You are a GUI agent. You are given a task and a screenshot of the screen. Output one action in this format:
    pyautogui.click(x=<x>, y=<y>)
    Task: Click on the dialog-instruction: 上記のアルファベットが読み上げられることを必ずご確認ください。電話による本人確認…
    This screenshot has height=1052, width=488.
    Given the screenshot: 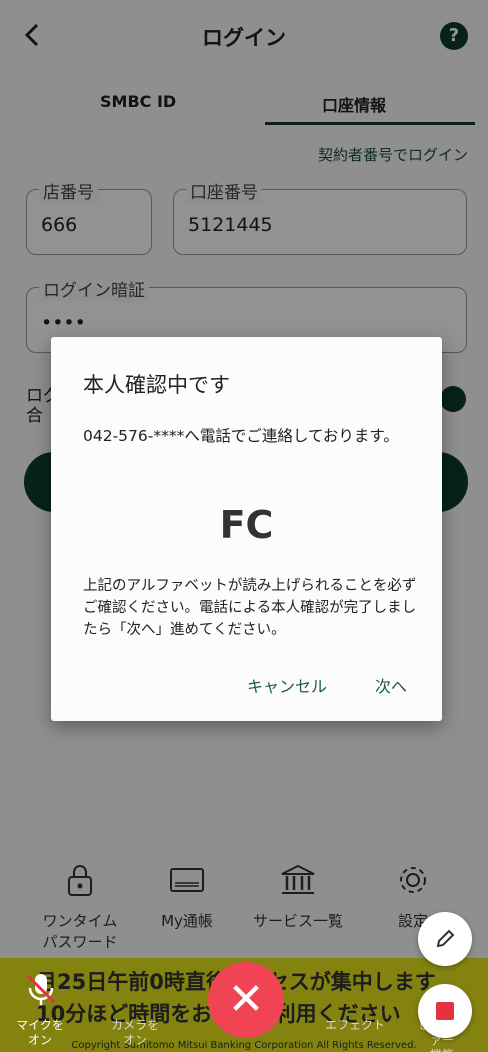 What is the action you would take?
    pyautogui.click(x=250, y=608)
    